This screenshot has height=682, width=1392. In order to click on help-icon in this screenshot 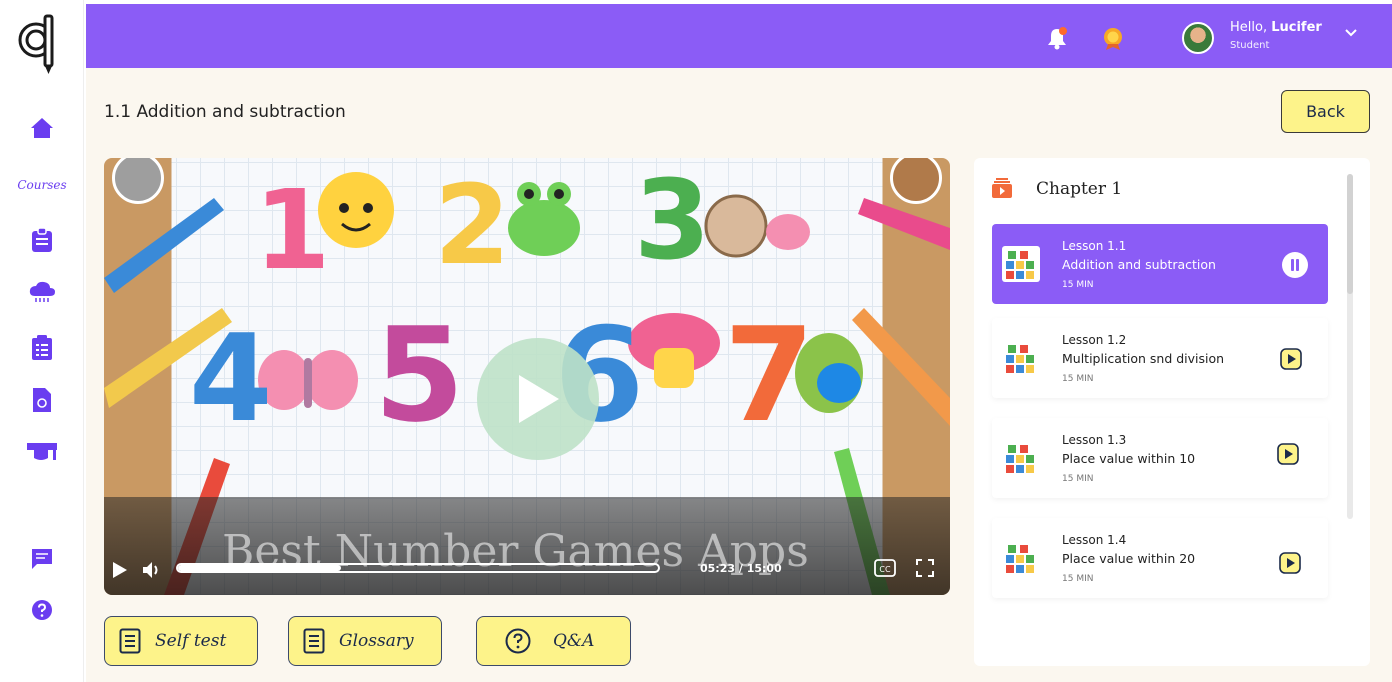, I will do `click(42, 610)`.